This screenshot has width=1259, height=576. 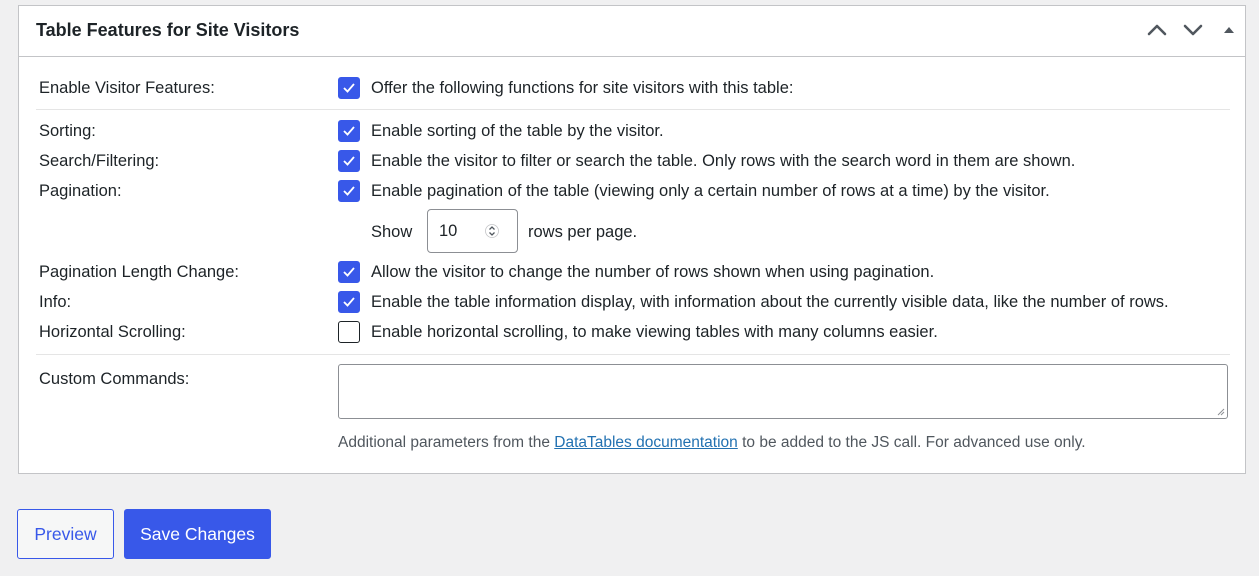 What do you see at coordinates (349, 88) in the screenshot?
I see `visitor-features-checkbox` at bounding box center [349, 88].